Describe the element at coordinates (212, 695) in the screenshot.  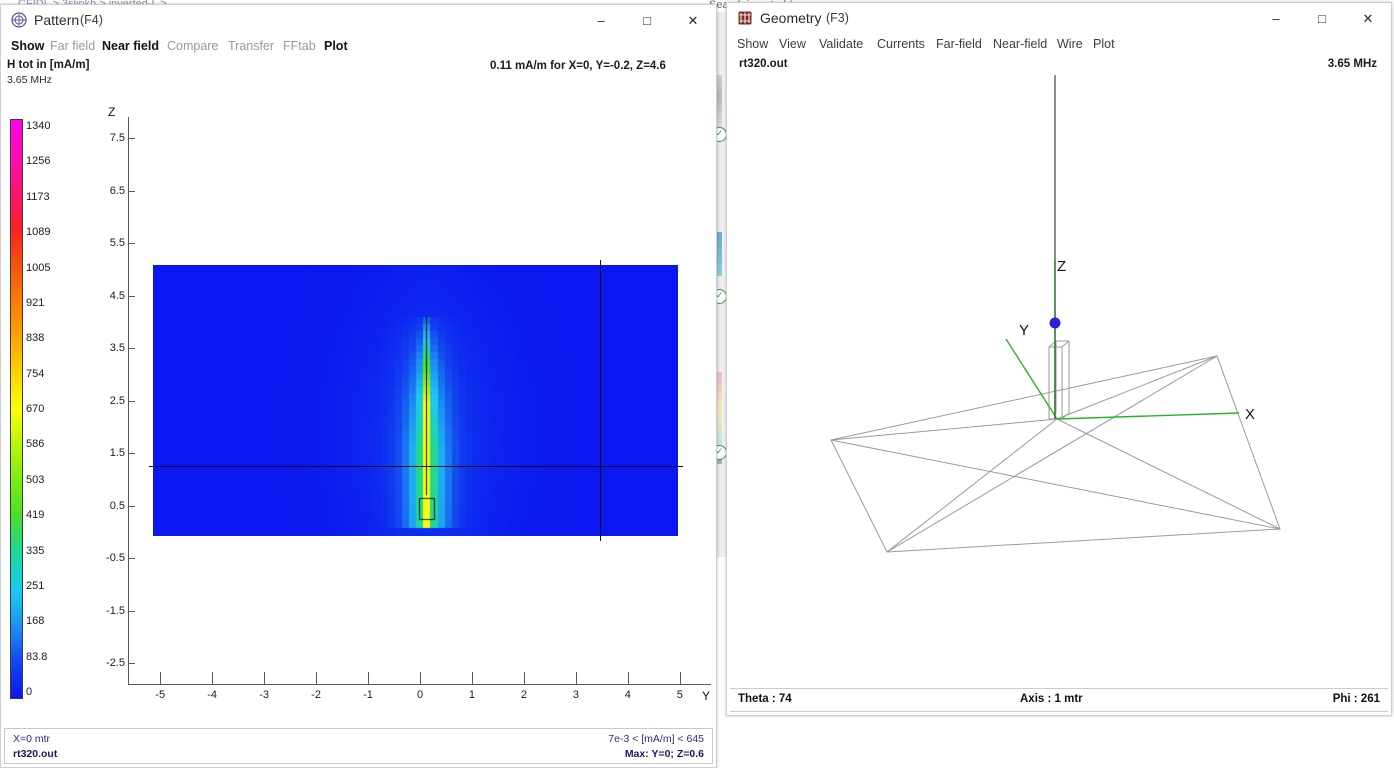
I see `y-tick-label: -4` at that location.